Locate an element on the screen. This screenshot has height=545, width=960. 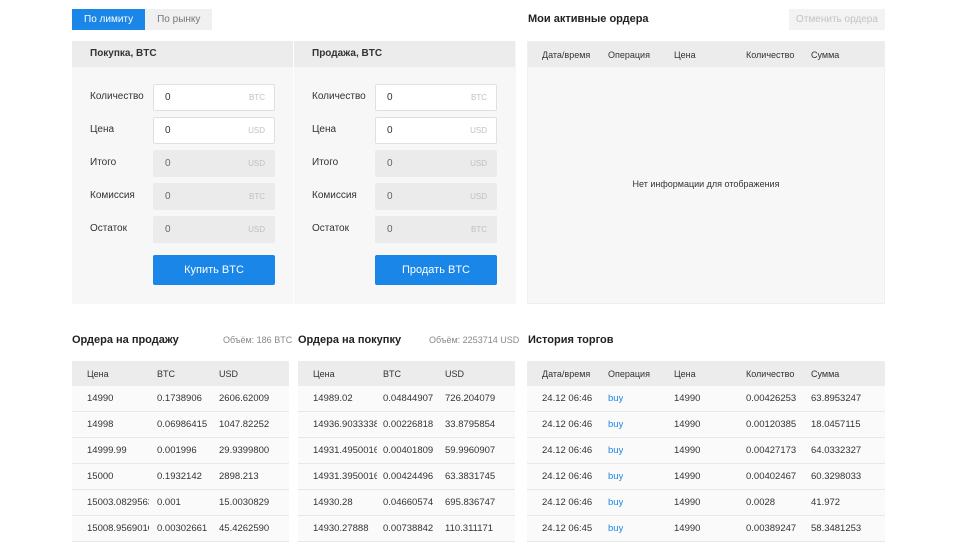
history-datetime-cell: 24.12 06:45 is located at coordinates (567, 528).